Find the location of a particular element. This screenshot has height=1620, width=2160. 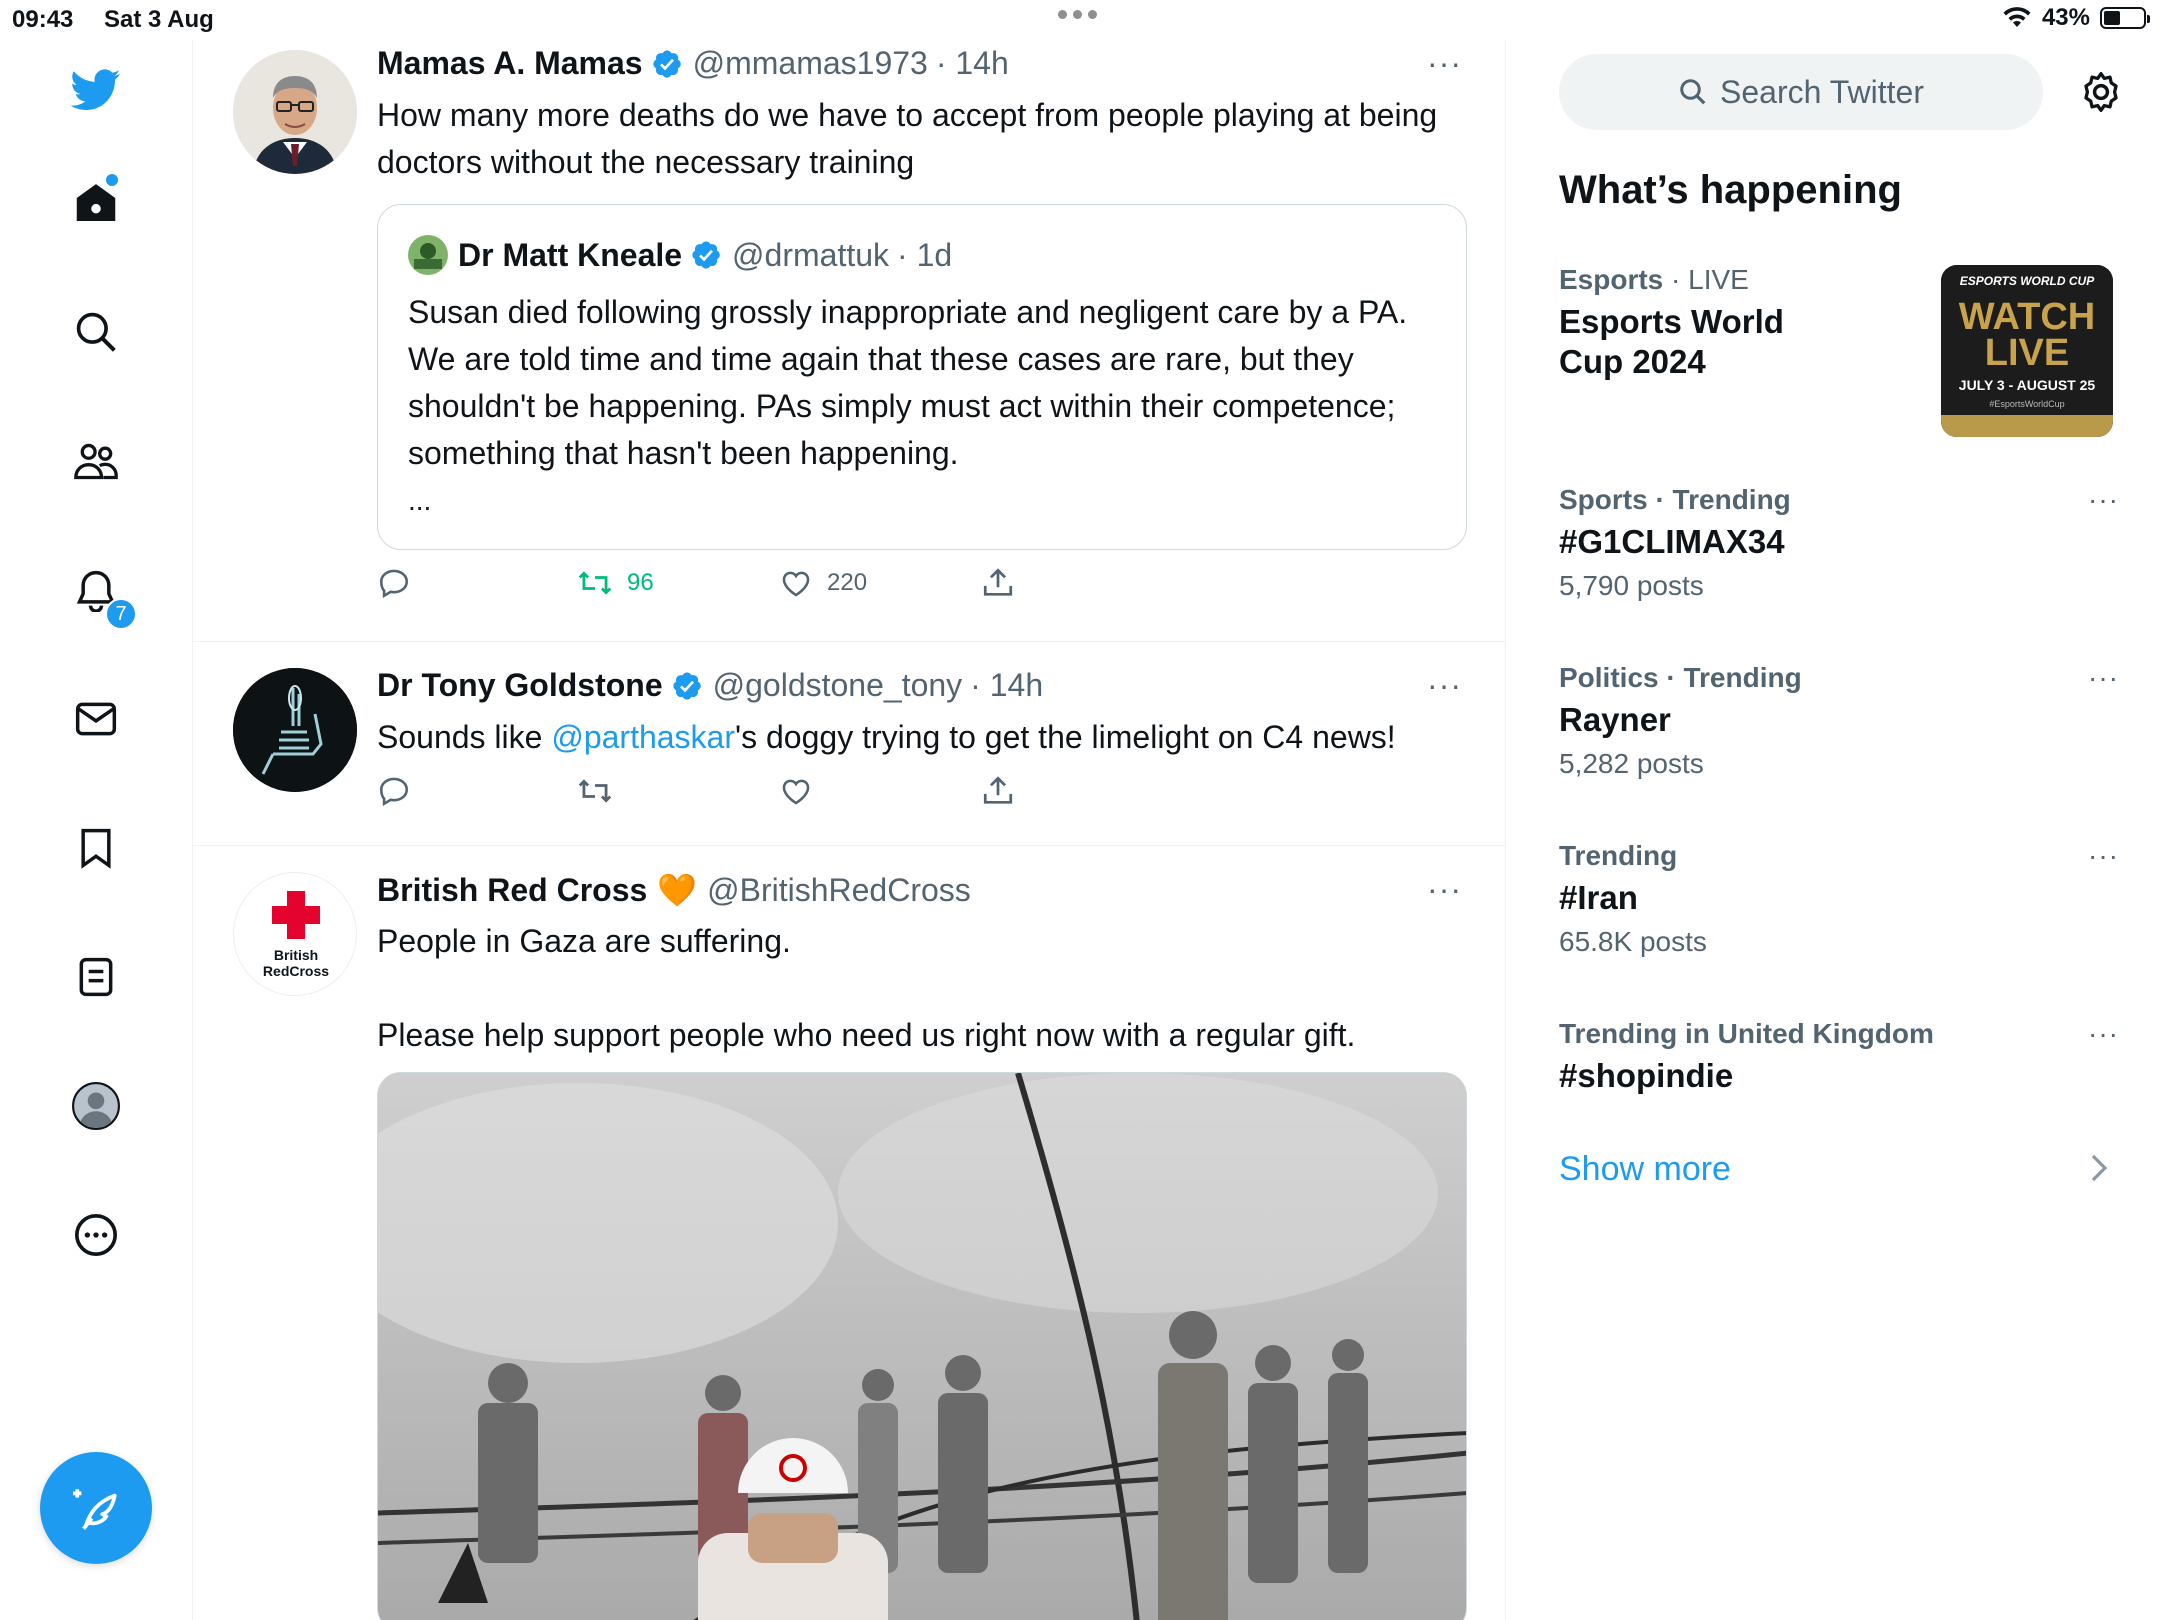

tweet-text-start: Sounds like is located at coordinates (464, 737).